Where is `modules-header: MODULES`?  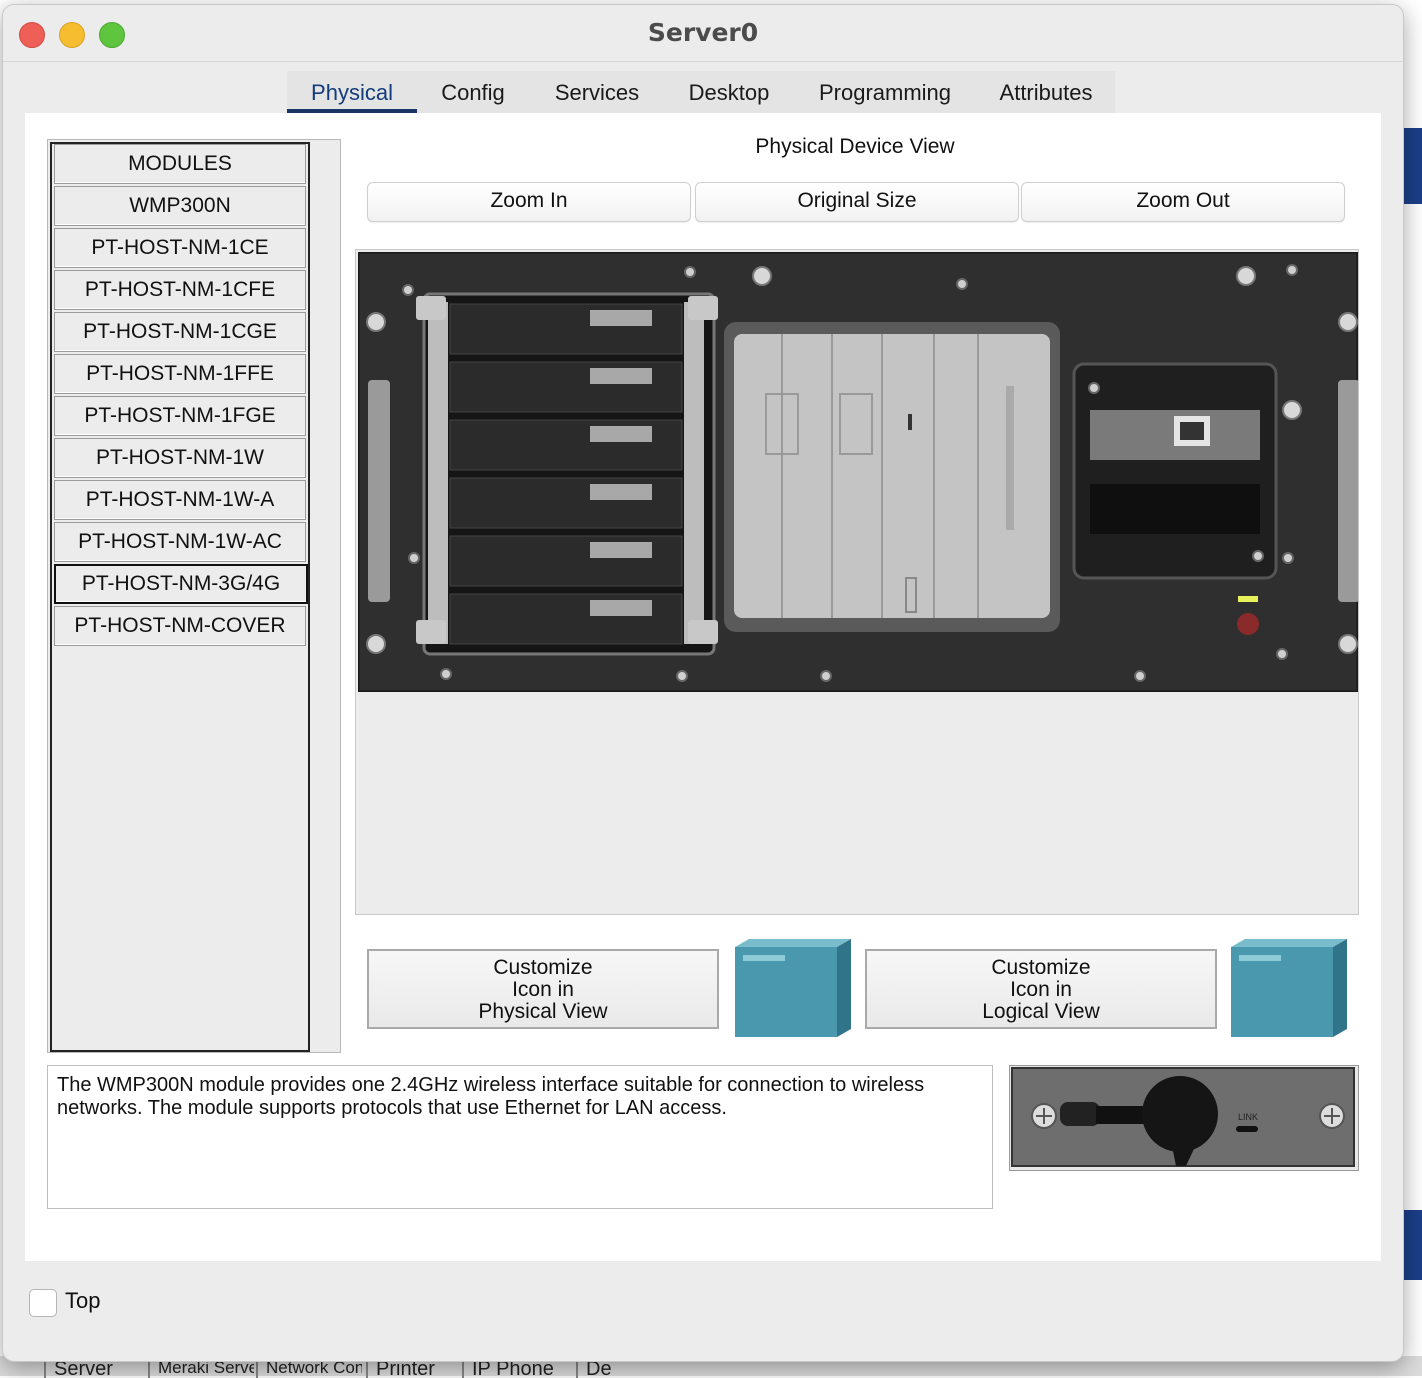 modules-header: MODULES is located at coordinates (180, 164).